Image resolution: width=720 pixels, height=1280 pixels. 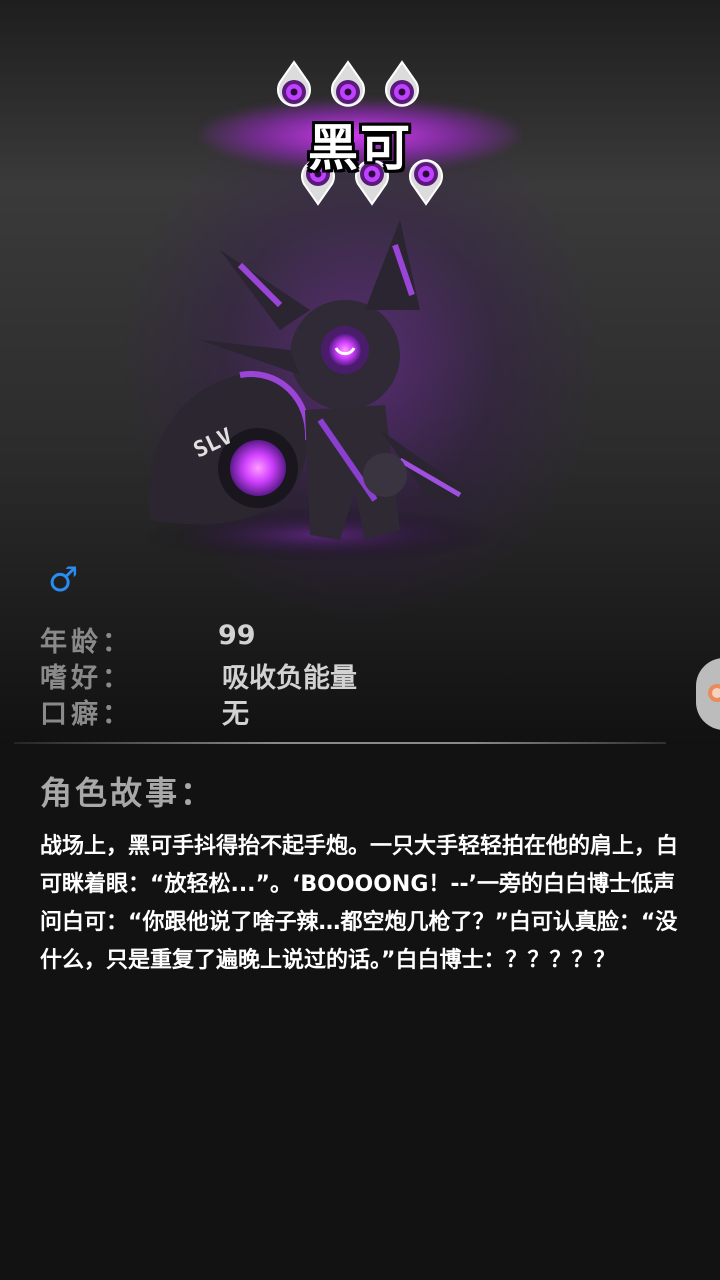 What do you see at coordinates (289, 678) in the screenshot?
I see `hobby-value: 吸收负能量` at bounding box center [289, 678].